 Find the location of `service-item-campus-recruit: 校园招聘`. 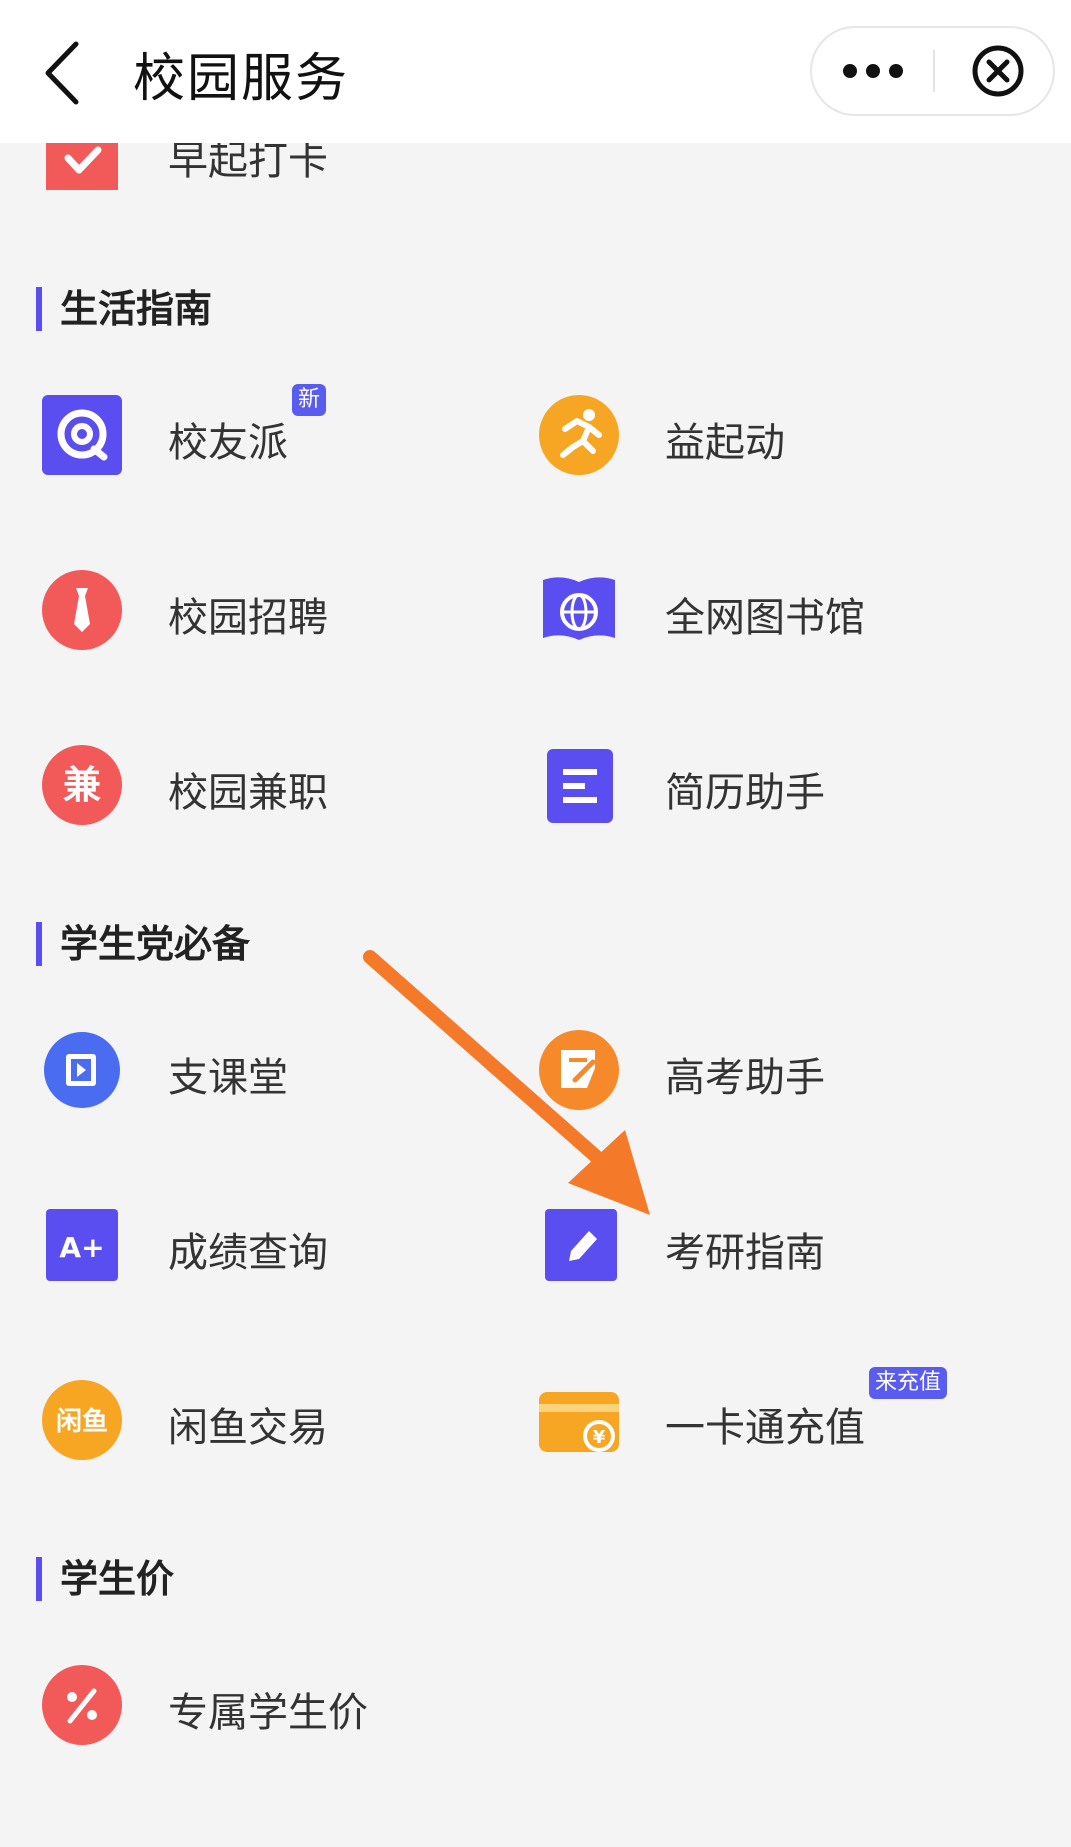

service-item-campus-recruit: 校园招聘 is located at coordinates (282, 610).